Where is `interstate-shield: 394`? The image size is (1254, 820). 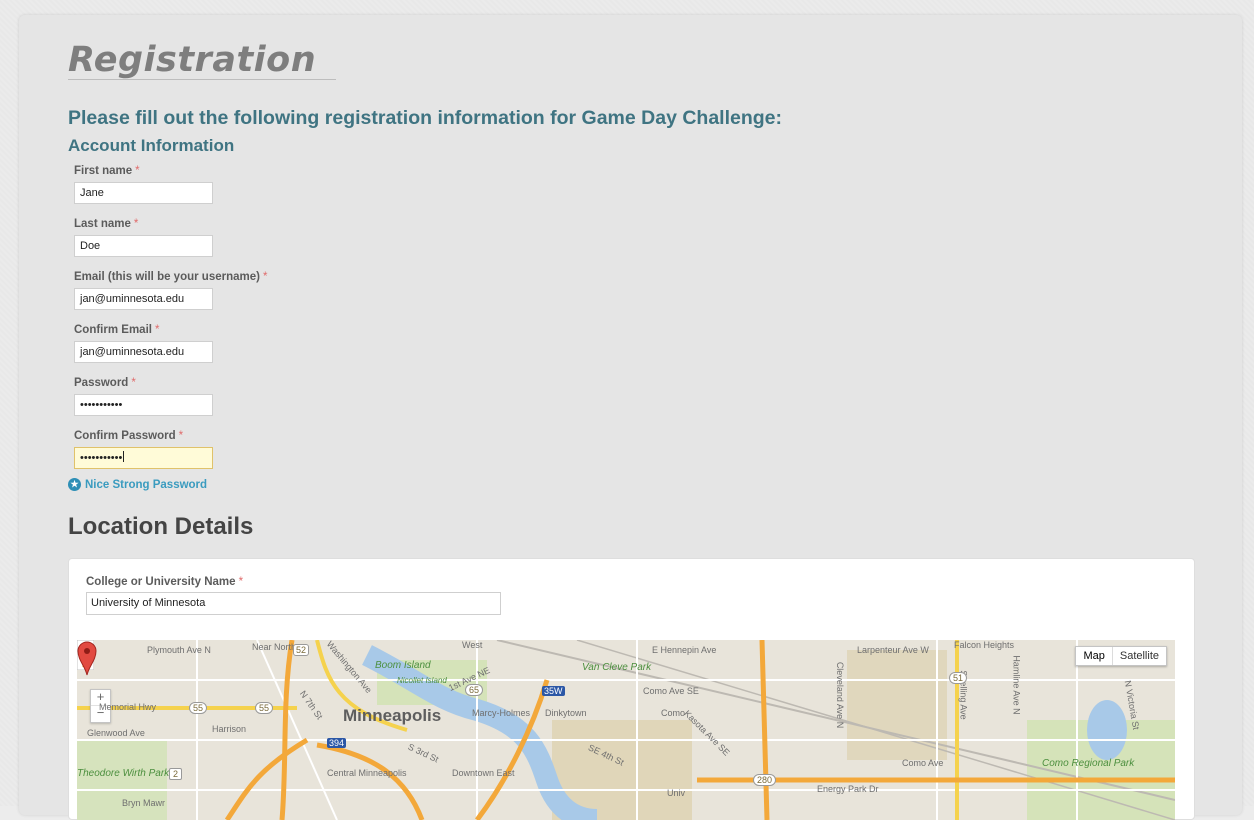
interstate-shield: 394 is located at coordinates (337, 743).